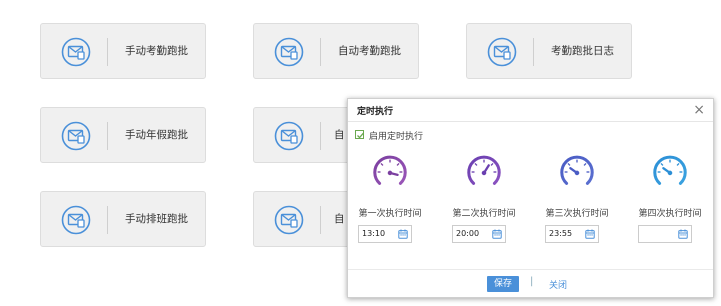 Image resolution: width=721 pixels, height=306 pixels. I want to click on card-manual-annual-leave-batch: 手动年假跑批, so click(123, 135).